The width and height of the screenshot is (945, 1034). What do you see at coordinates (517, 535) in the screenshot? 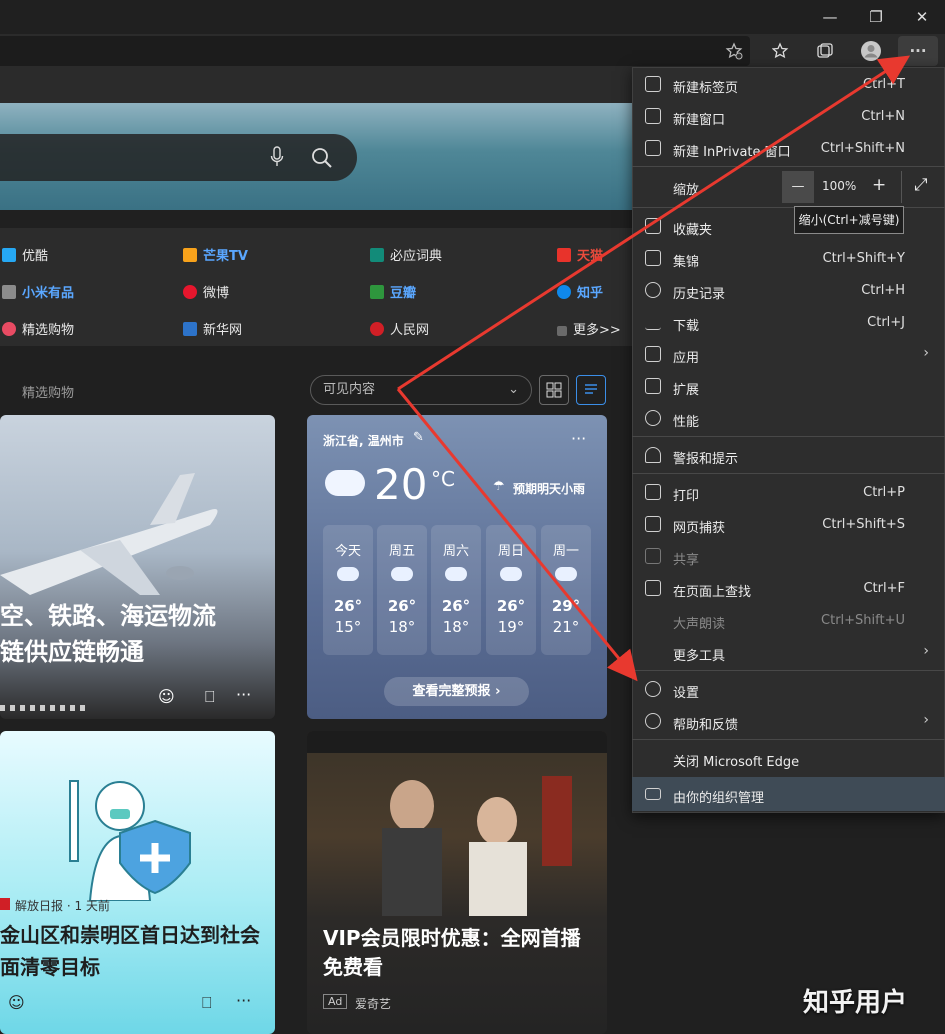
I see `arrow-to-settings` at bounding box center [517, 535].